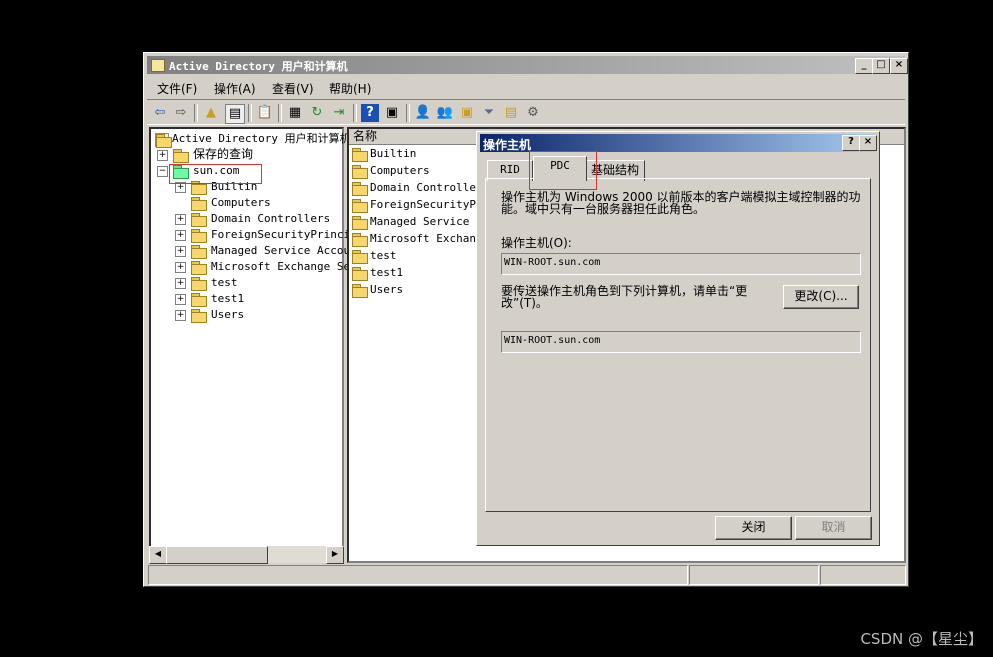 This screenshot has height=657, width=993. Describe the element at coordinates (295, 113) in the screenshot. I see `properties-icon: ▦` at that location.